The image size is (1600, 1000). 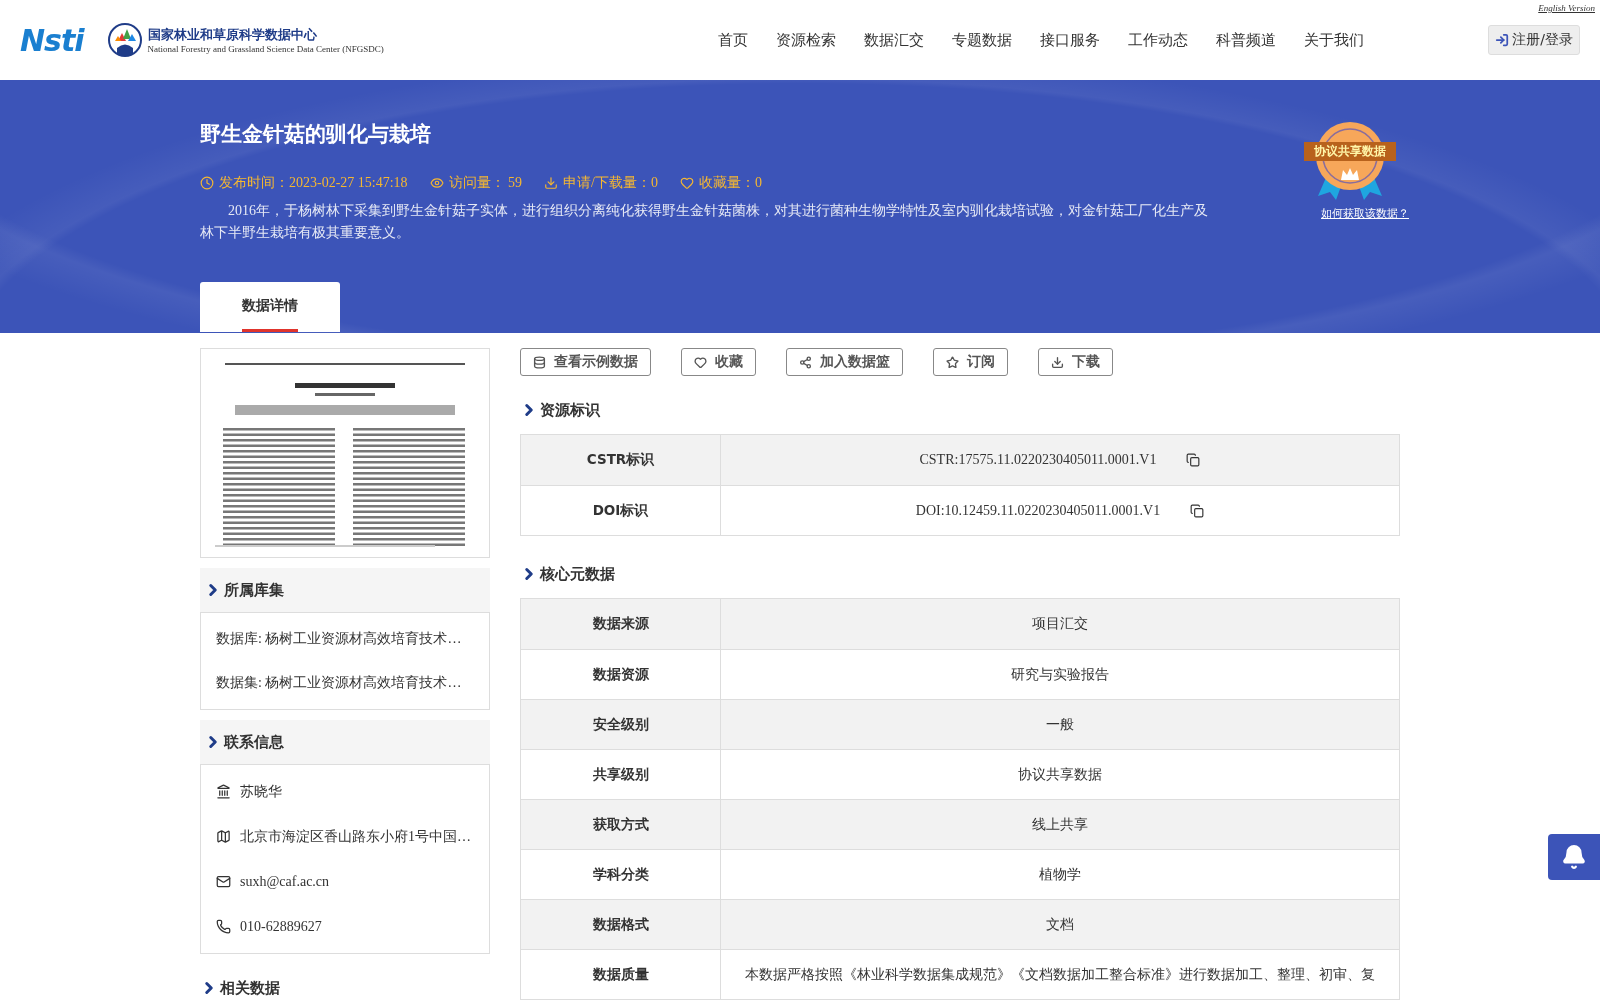 I want to click on nav-link: 首页, so click(x=733, y=40).